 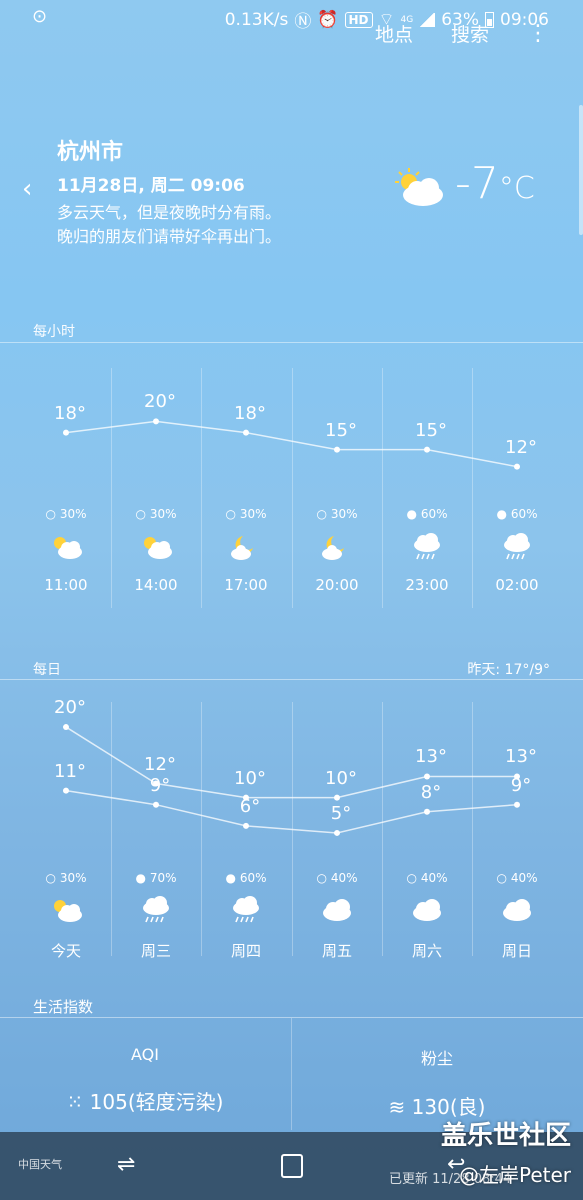 I want to click on aqi-value-text: 105(轻度污染), so click(x=156, y=1102).